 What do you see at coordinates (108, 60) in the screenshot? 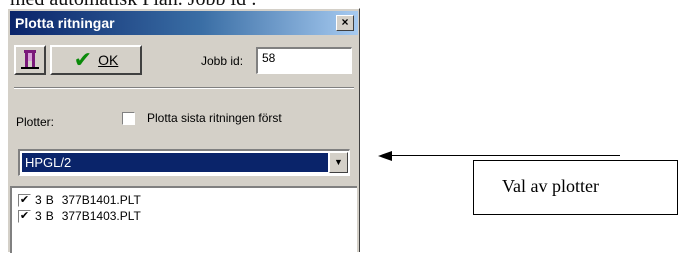
I see `ok-label: OK` at bounding box center [108, 60].